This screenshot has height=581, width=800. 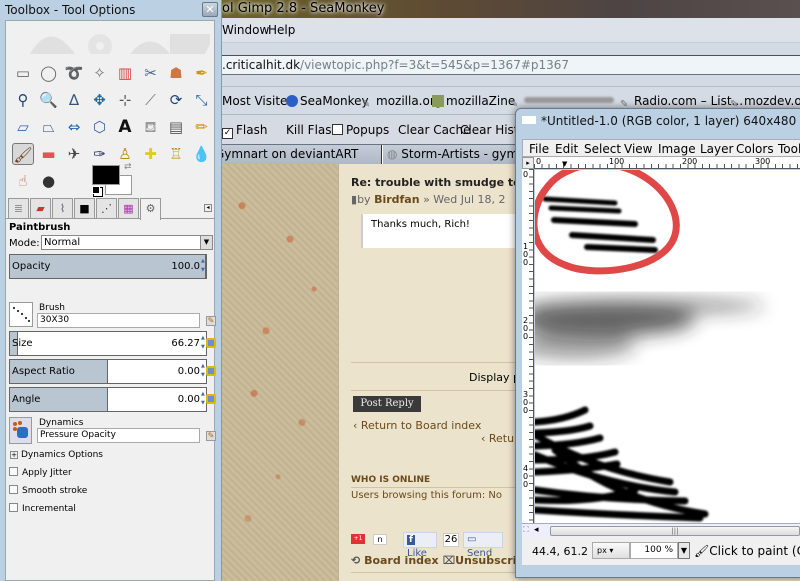 I want to click on menu-help: Help, so click(x=281, y=30).